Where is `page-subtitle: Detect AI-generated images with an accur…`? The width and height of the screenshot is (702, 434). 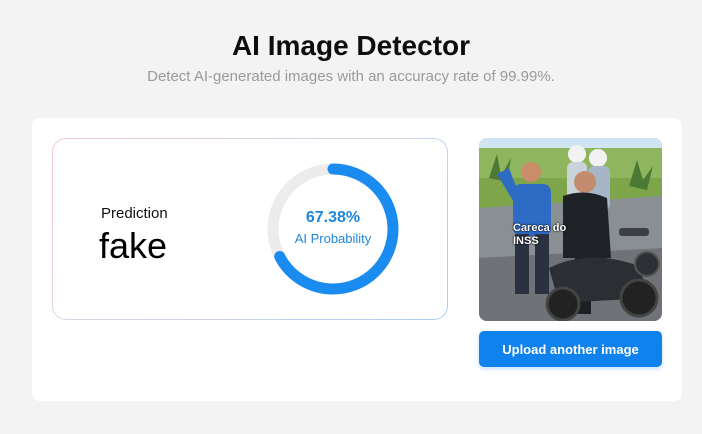 page-subtitle: Detect AI-generated images with an accur… is located at coordinates (351, 76).